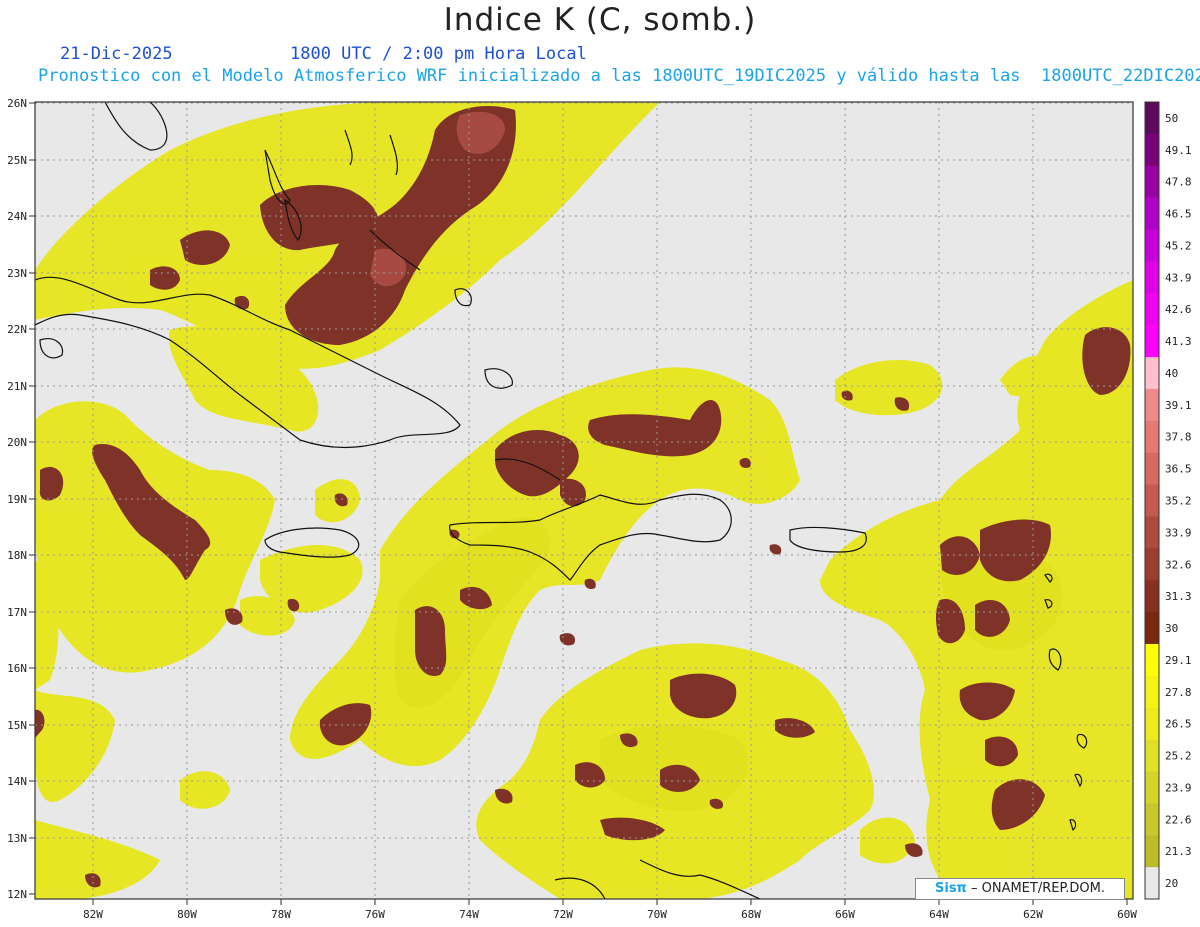 Image resolution: width=1200 pixels, height=927 pixels. I want to click on lon-label: 82W, so click(93, 914).